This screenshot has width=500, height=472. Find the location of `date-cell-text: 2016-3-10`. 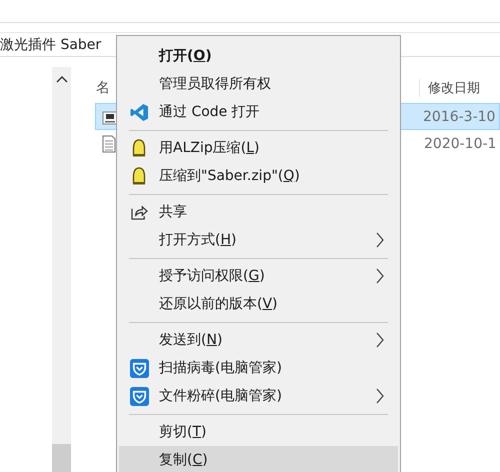

date-cell-text: 2016-3-10 is located at coordinates (459, 116).